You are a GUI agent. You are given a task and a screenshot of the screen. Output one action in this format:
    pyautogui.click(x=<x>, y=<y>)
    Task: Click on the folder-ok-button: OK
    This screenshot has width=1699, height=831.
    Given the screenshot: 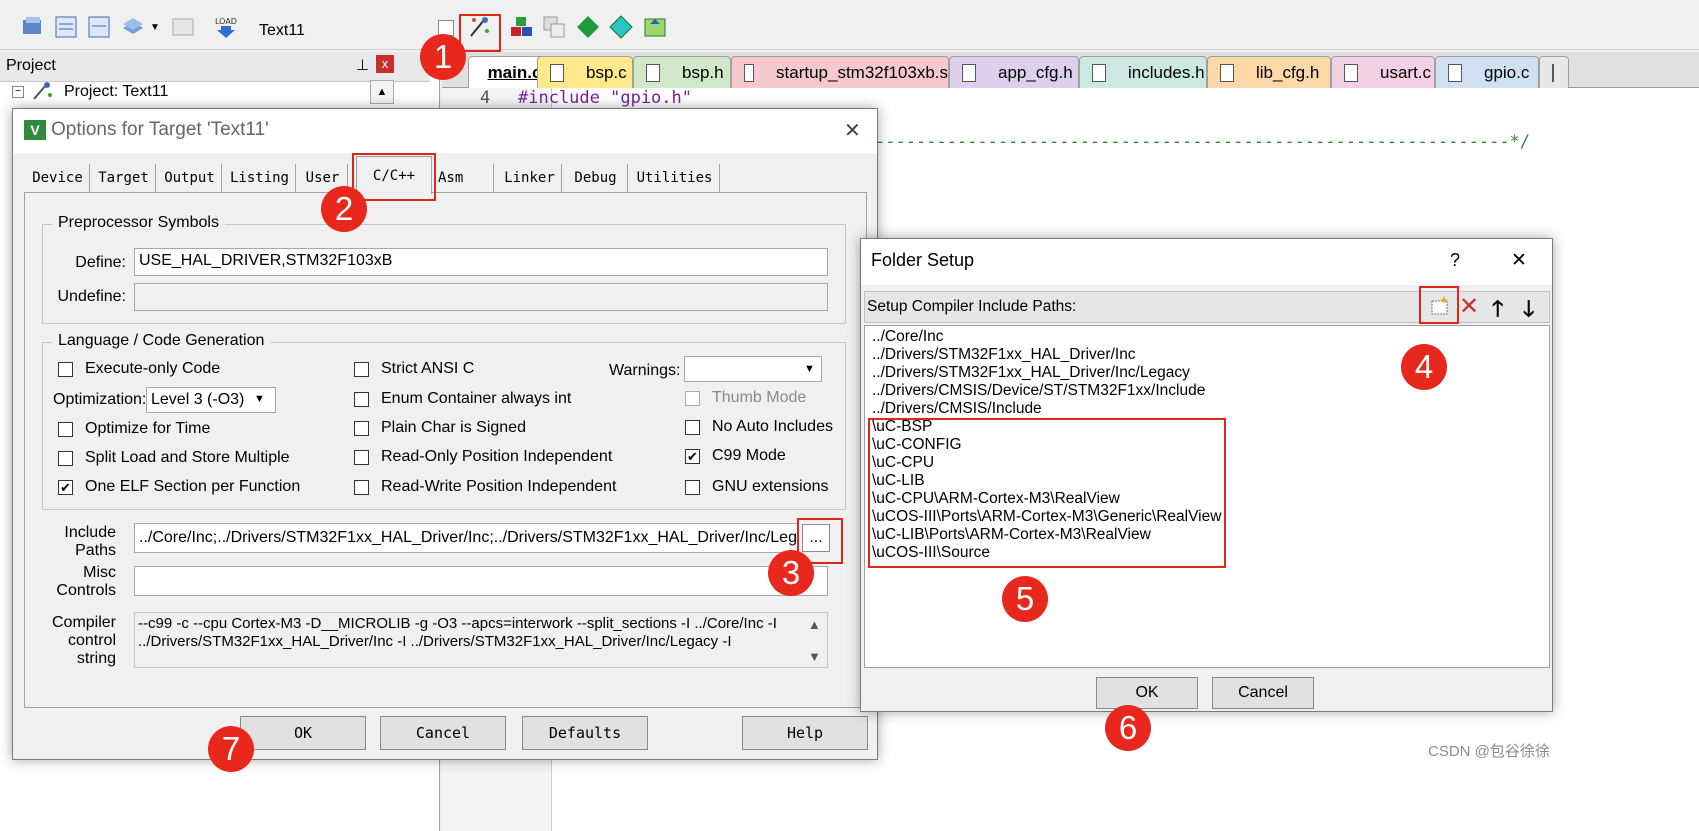 What is the action you would take?
    pyautogui.click(x=1147, y=693)
    